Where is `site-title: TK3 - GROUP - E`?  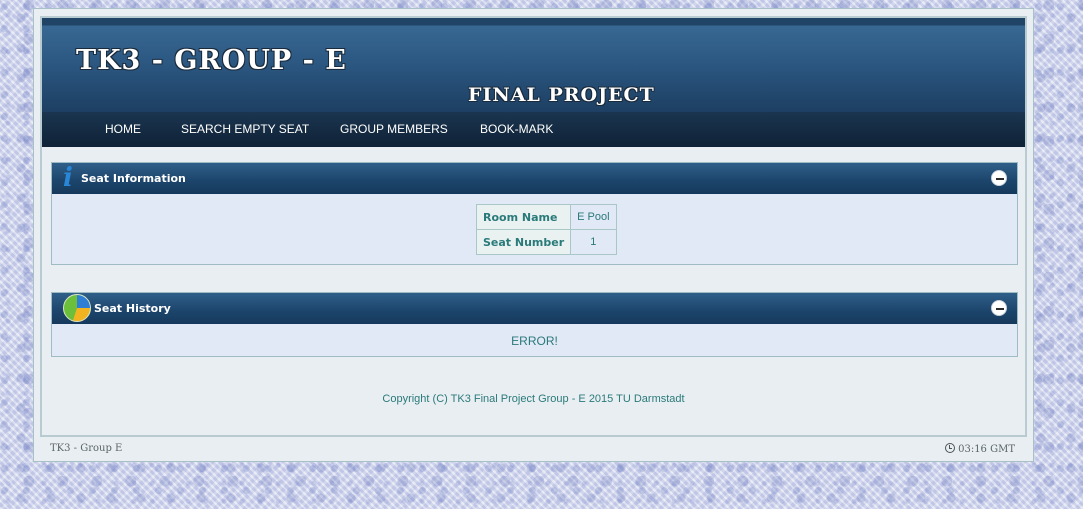 site-title: TK3 - GROUP - E is located at coordinates (211, 60).